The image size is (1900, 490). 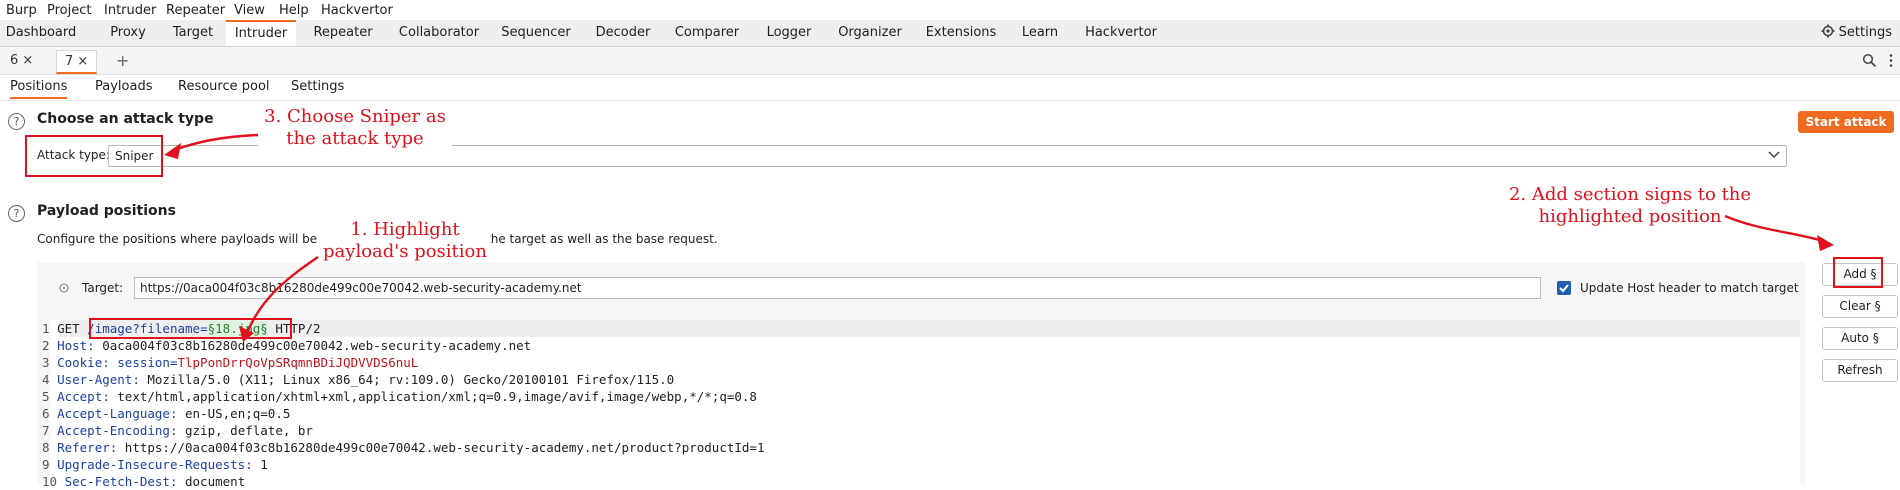 I want to click on arrow-step2, so click(x=1775, y=229).